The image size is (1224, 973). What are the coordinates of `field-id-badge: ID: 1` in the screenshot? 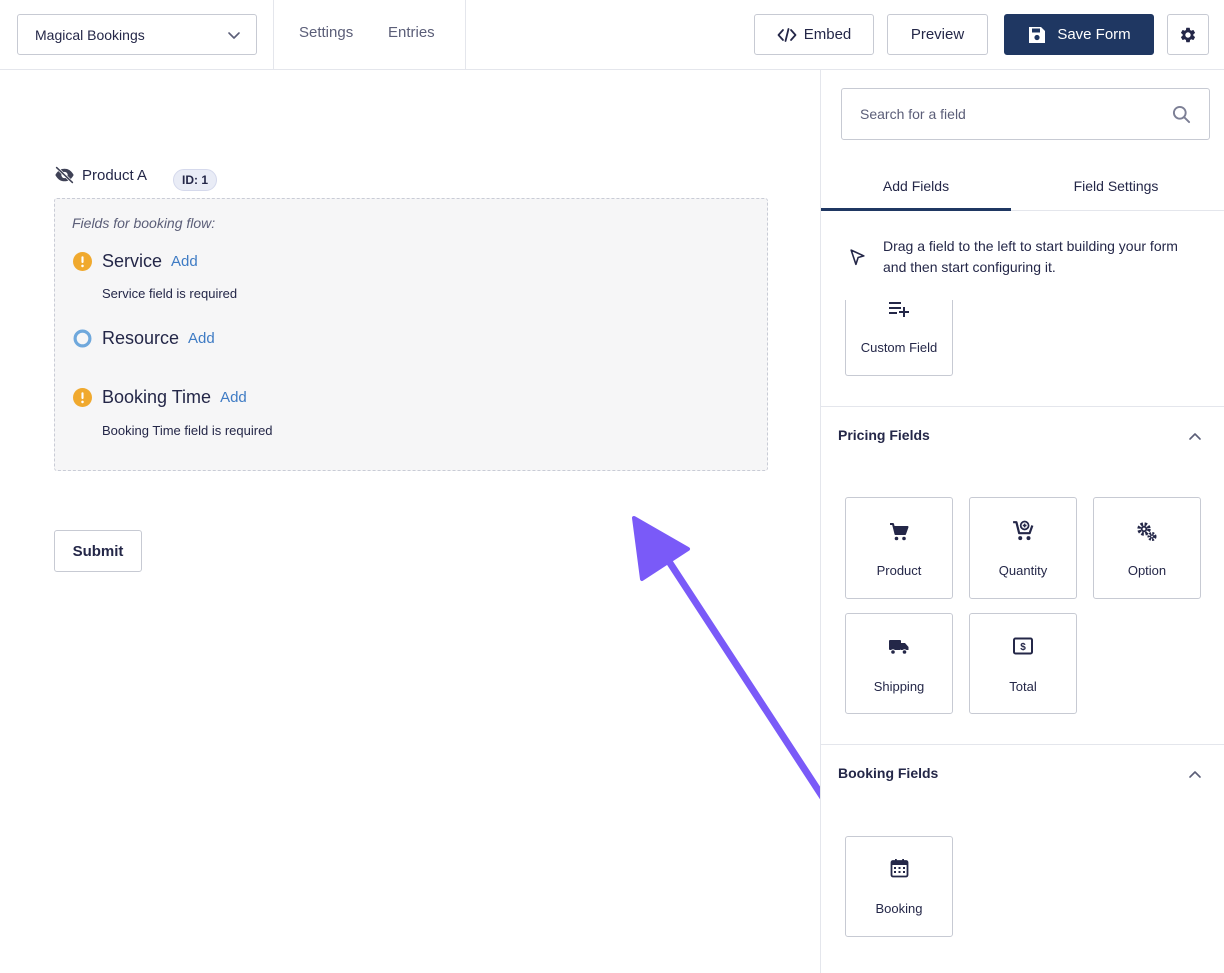 It's located at (195, 180).